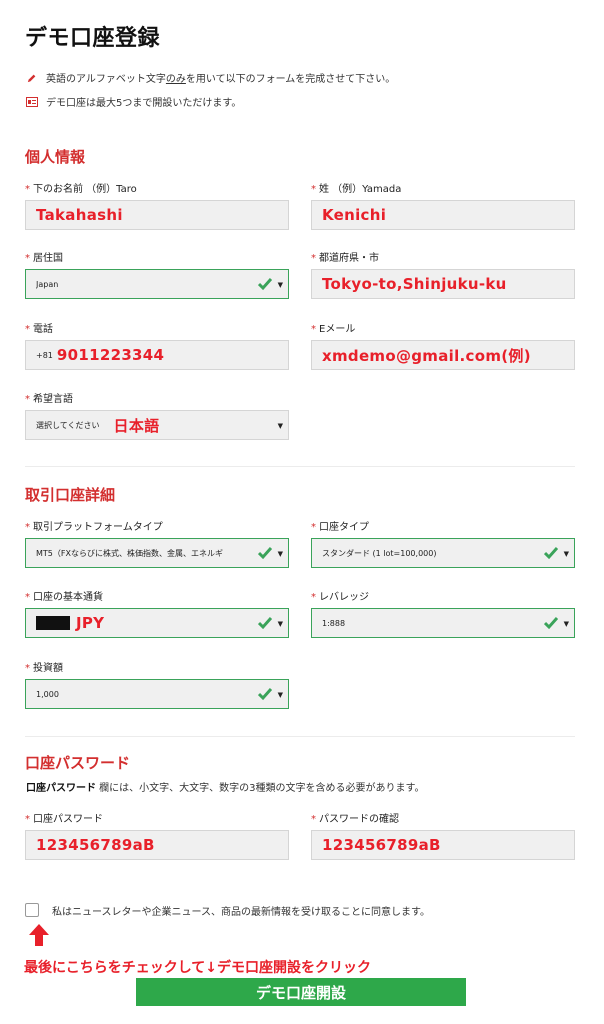  Describe the element at coordinates (70, 495) in the screenshot. I see `section-trading: 取引口座詳細` at that location.